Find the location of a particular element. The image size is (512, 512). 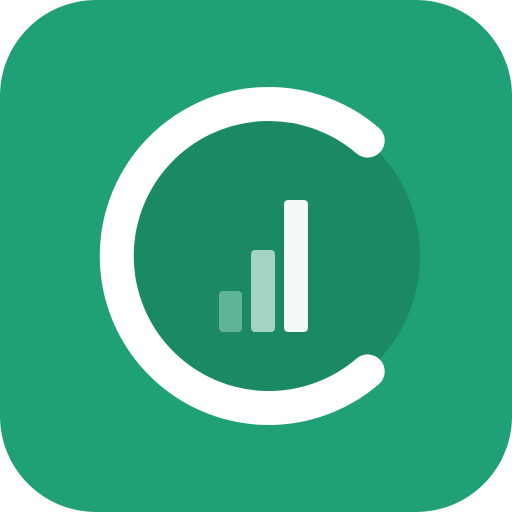

signal-bar-mid is located at coordinates (263, 291).